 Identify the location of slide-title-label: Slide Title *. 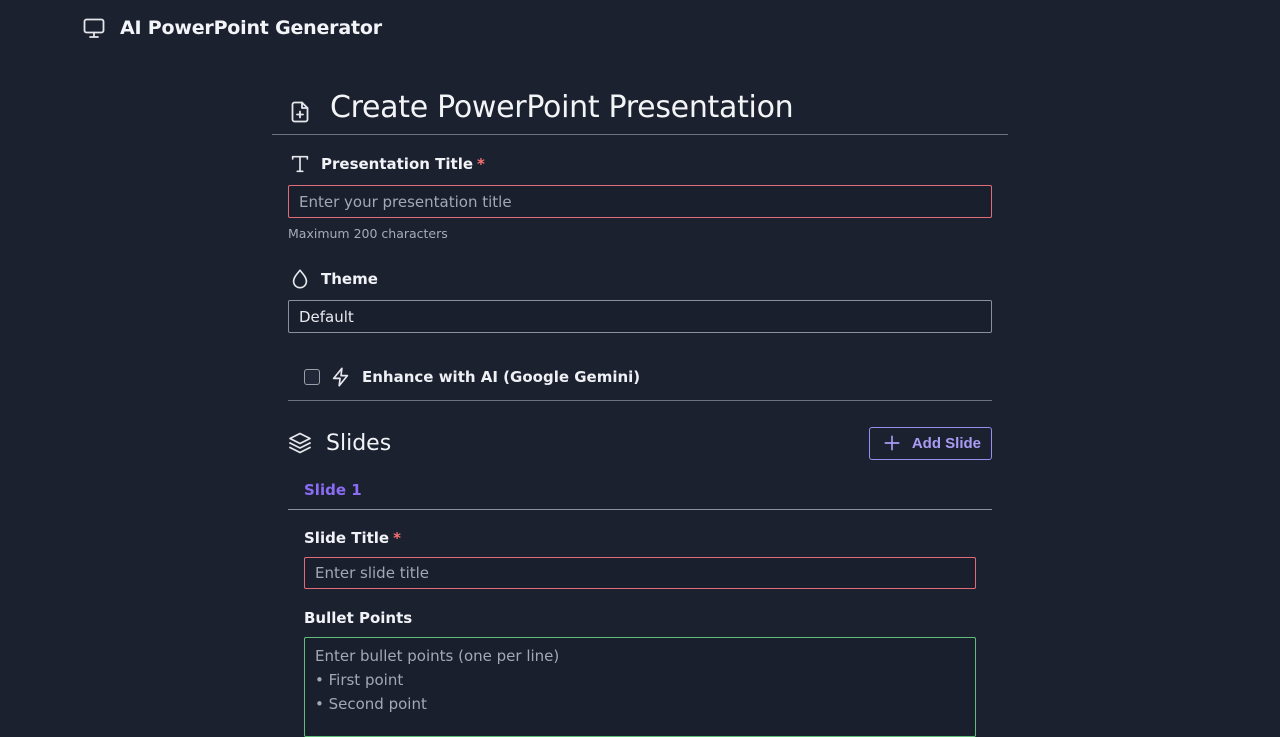
(648, 538).